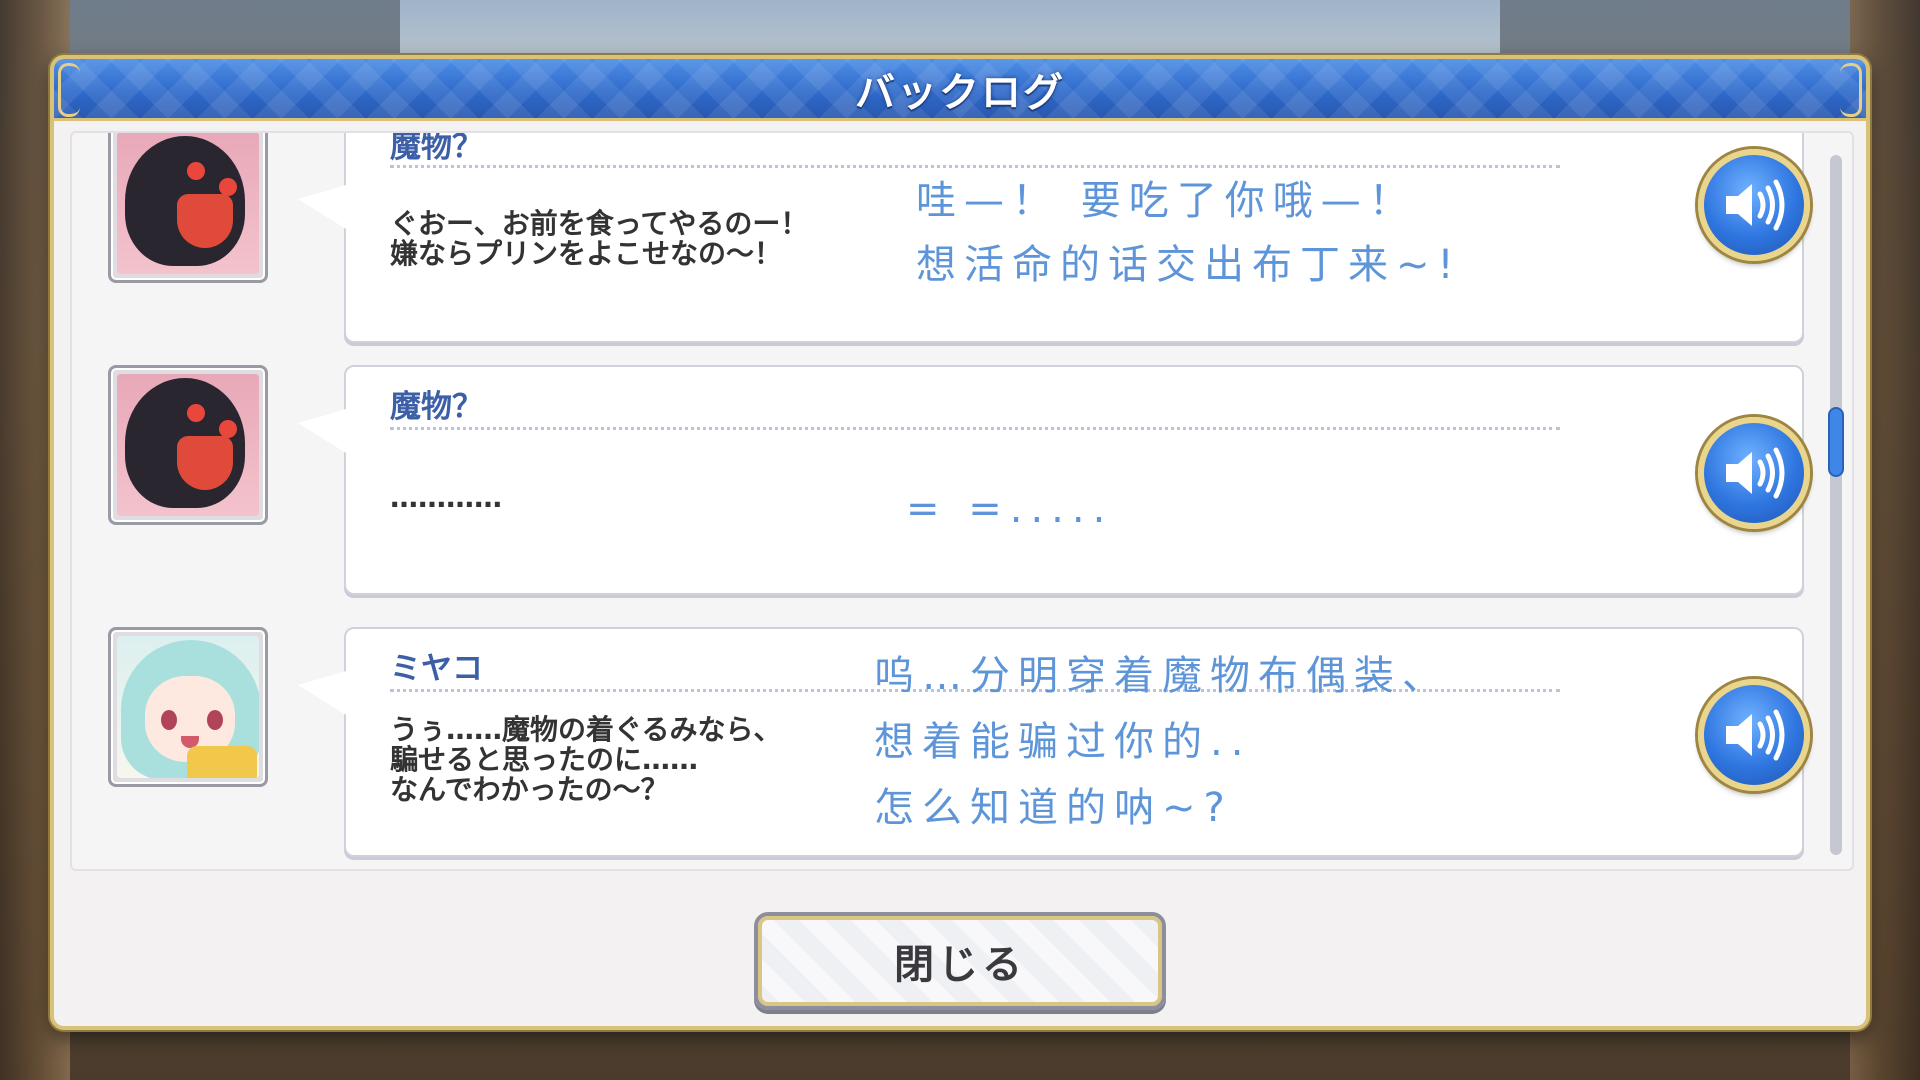 The height and width of the screenshot is (1080, 1920). I want to click on message-text: うぅ……魔物の着ぐるみなら、 騙せると思ったのに…… なんでわかったの〜？, so click(586, 759).